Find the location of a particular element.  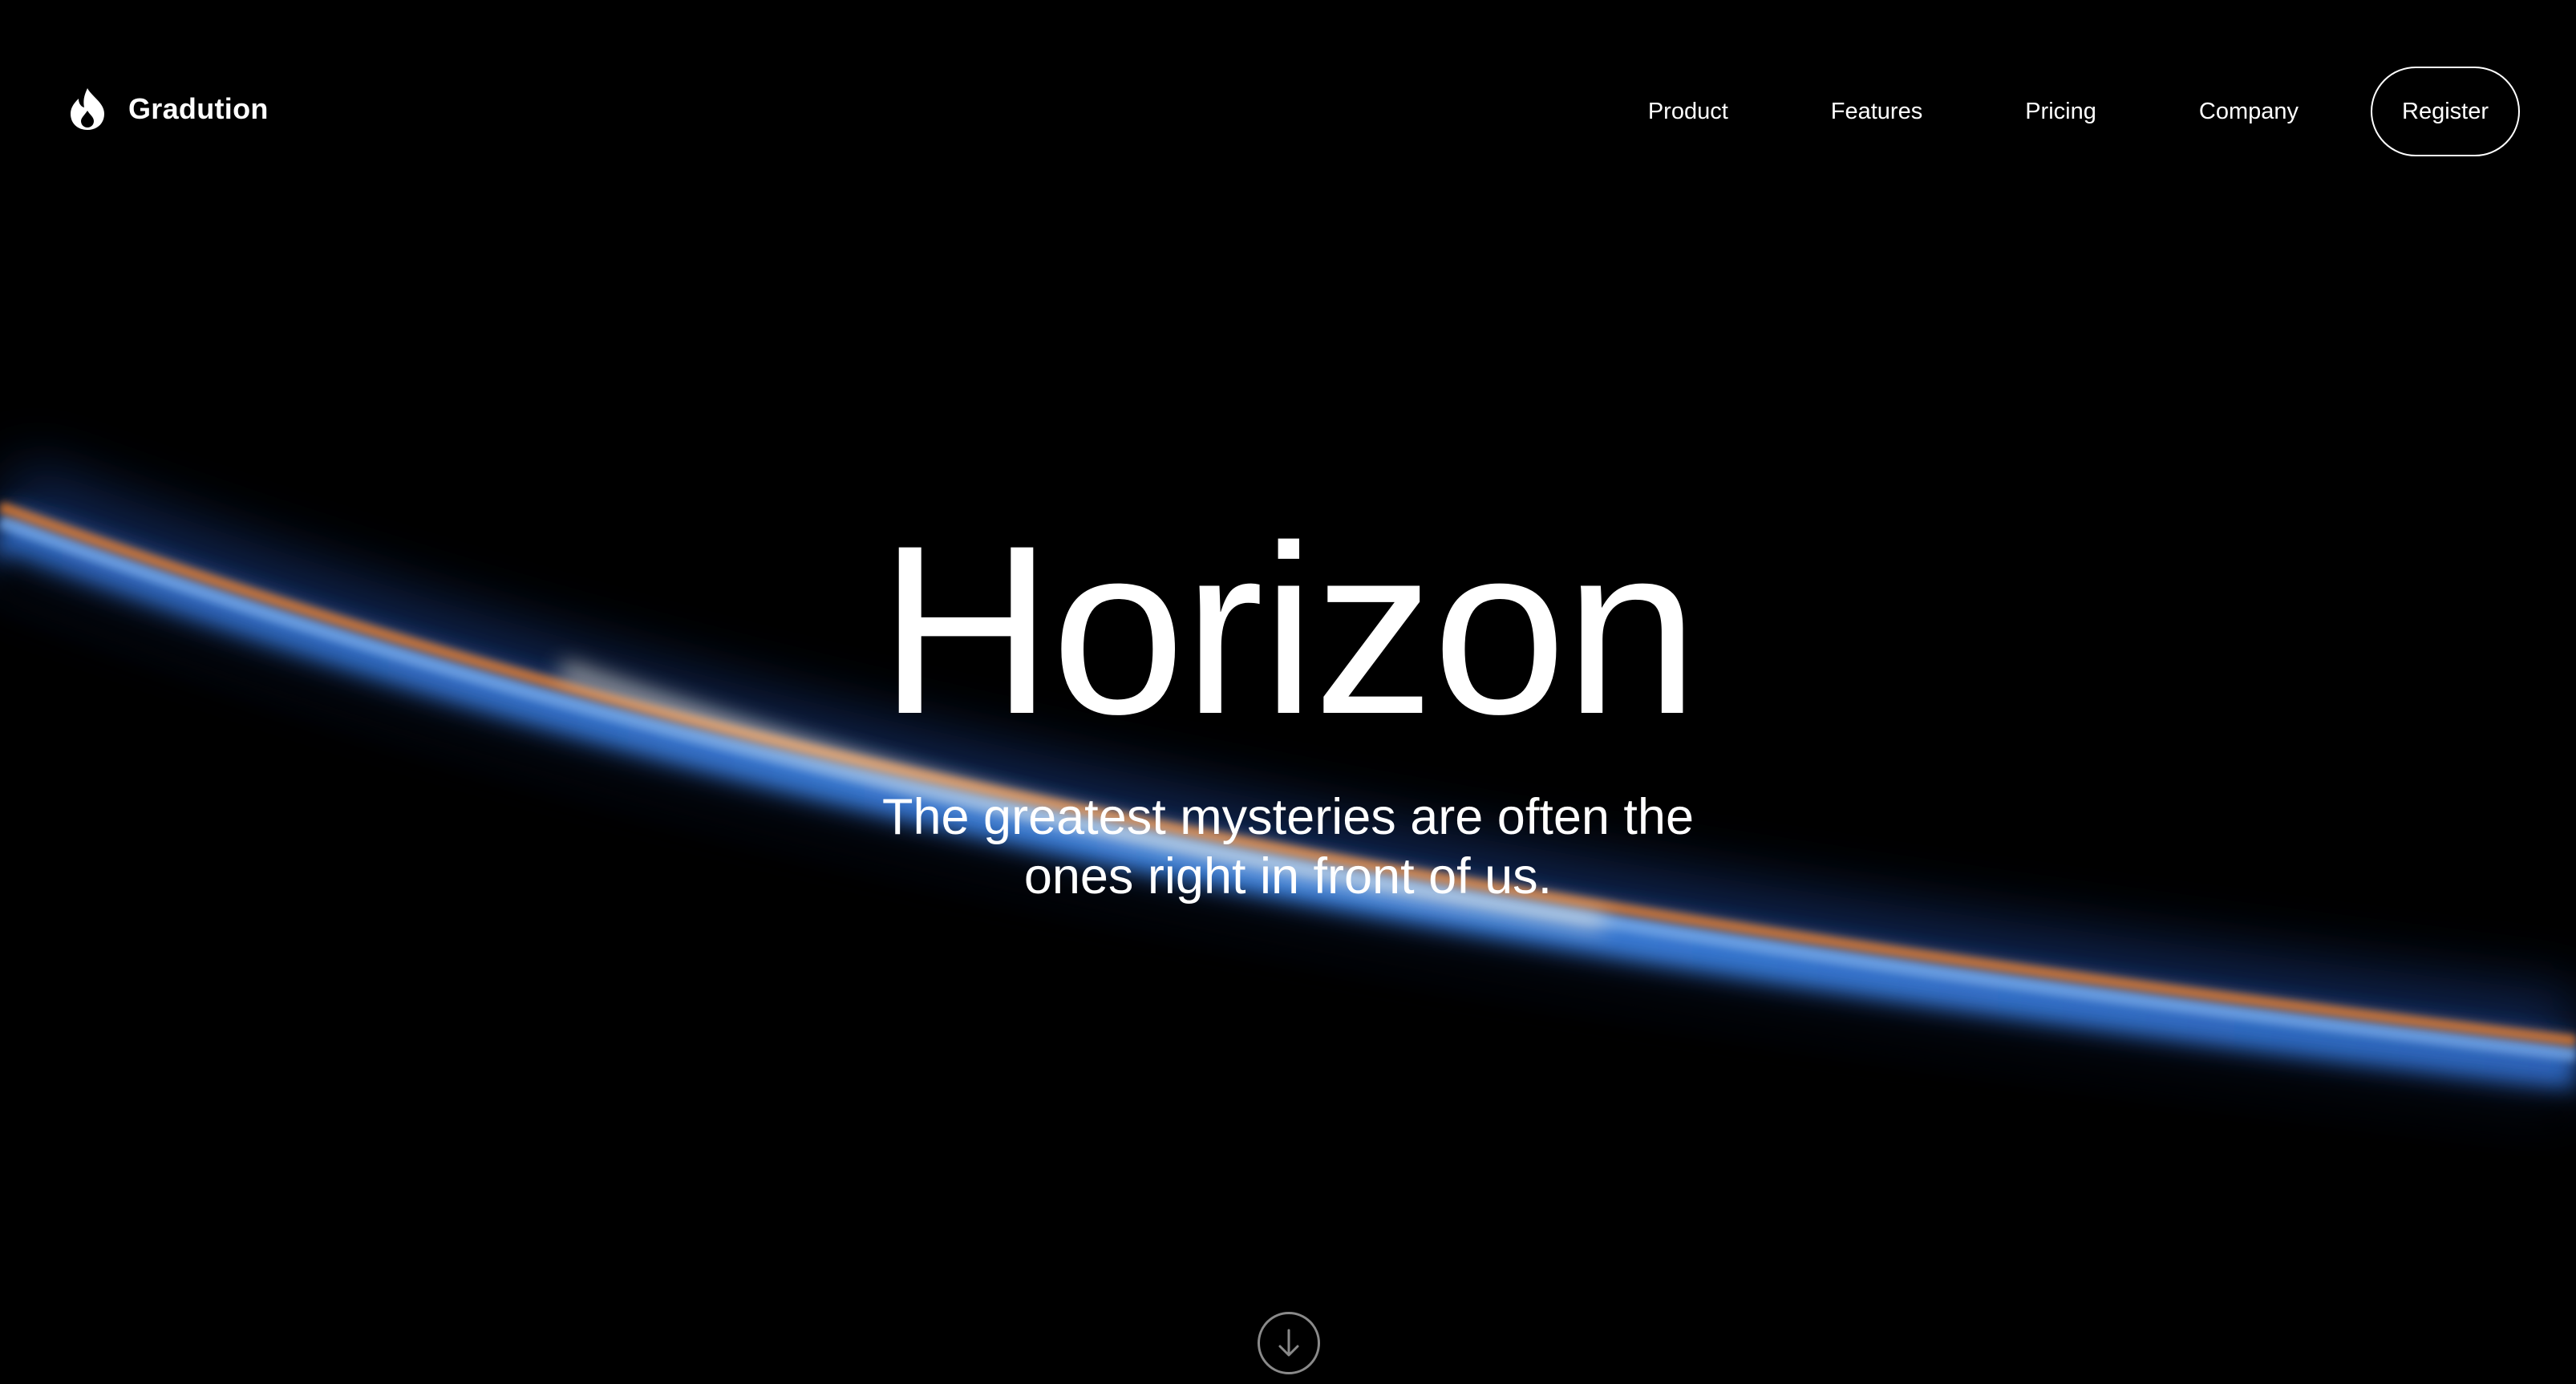

nav-link-pricing: Pricing is located at coordinates (2060, 112).